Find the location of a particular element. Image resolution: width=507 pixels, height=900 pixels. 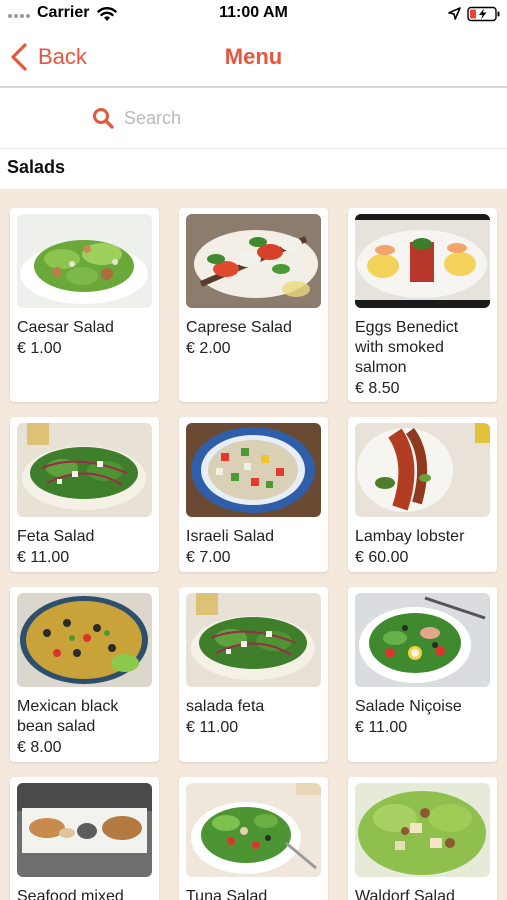

menu-item-card: salada feta € 11.00 is located at coordinates (253, 674).